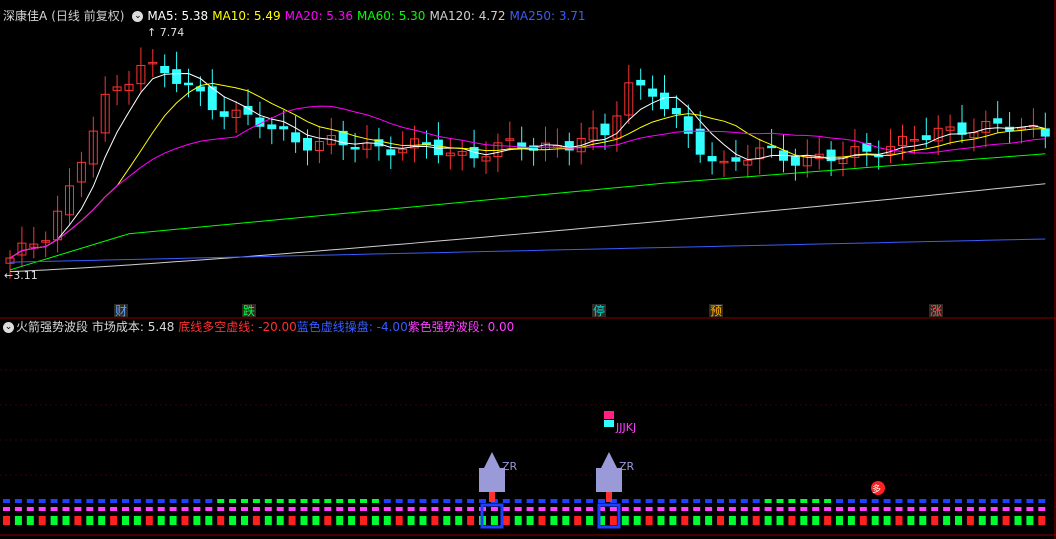 The image size is (1056, 539). I want to click on high-price-label: ↑ 7.74, so click(165, 32).